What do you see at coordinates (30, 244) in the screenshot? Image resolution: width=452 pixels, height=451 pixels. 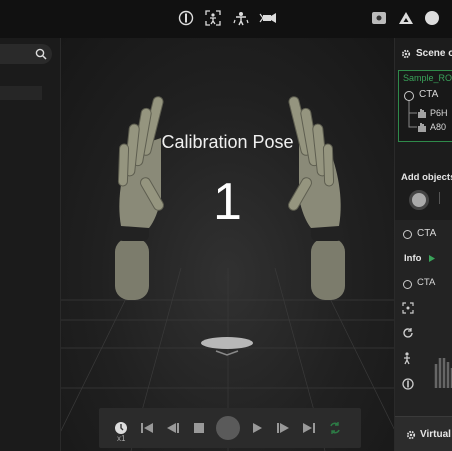 I see `left-panel` at bounding box center [30, 244].